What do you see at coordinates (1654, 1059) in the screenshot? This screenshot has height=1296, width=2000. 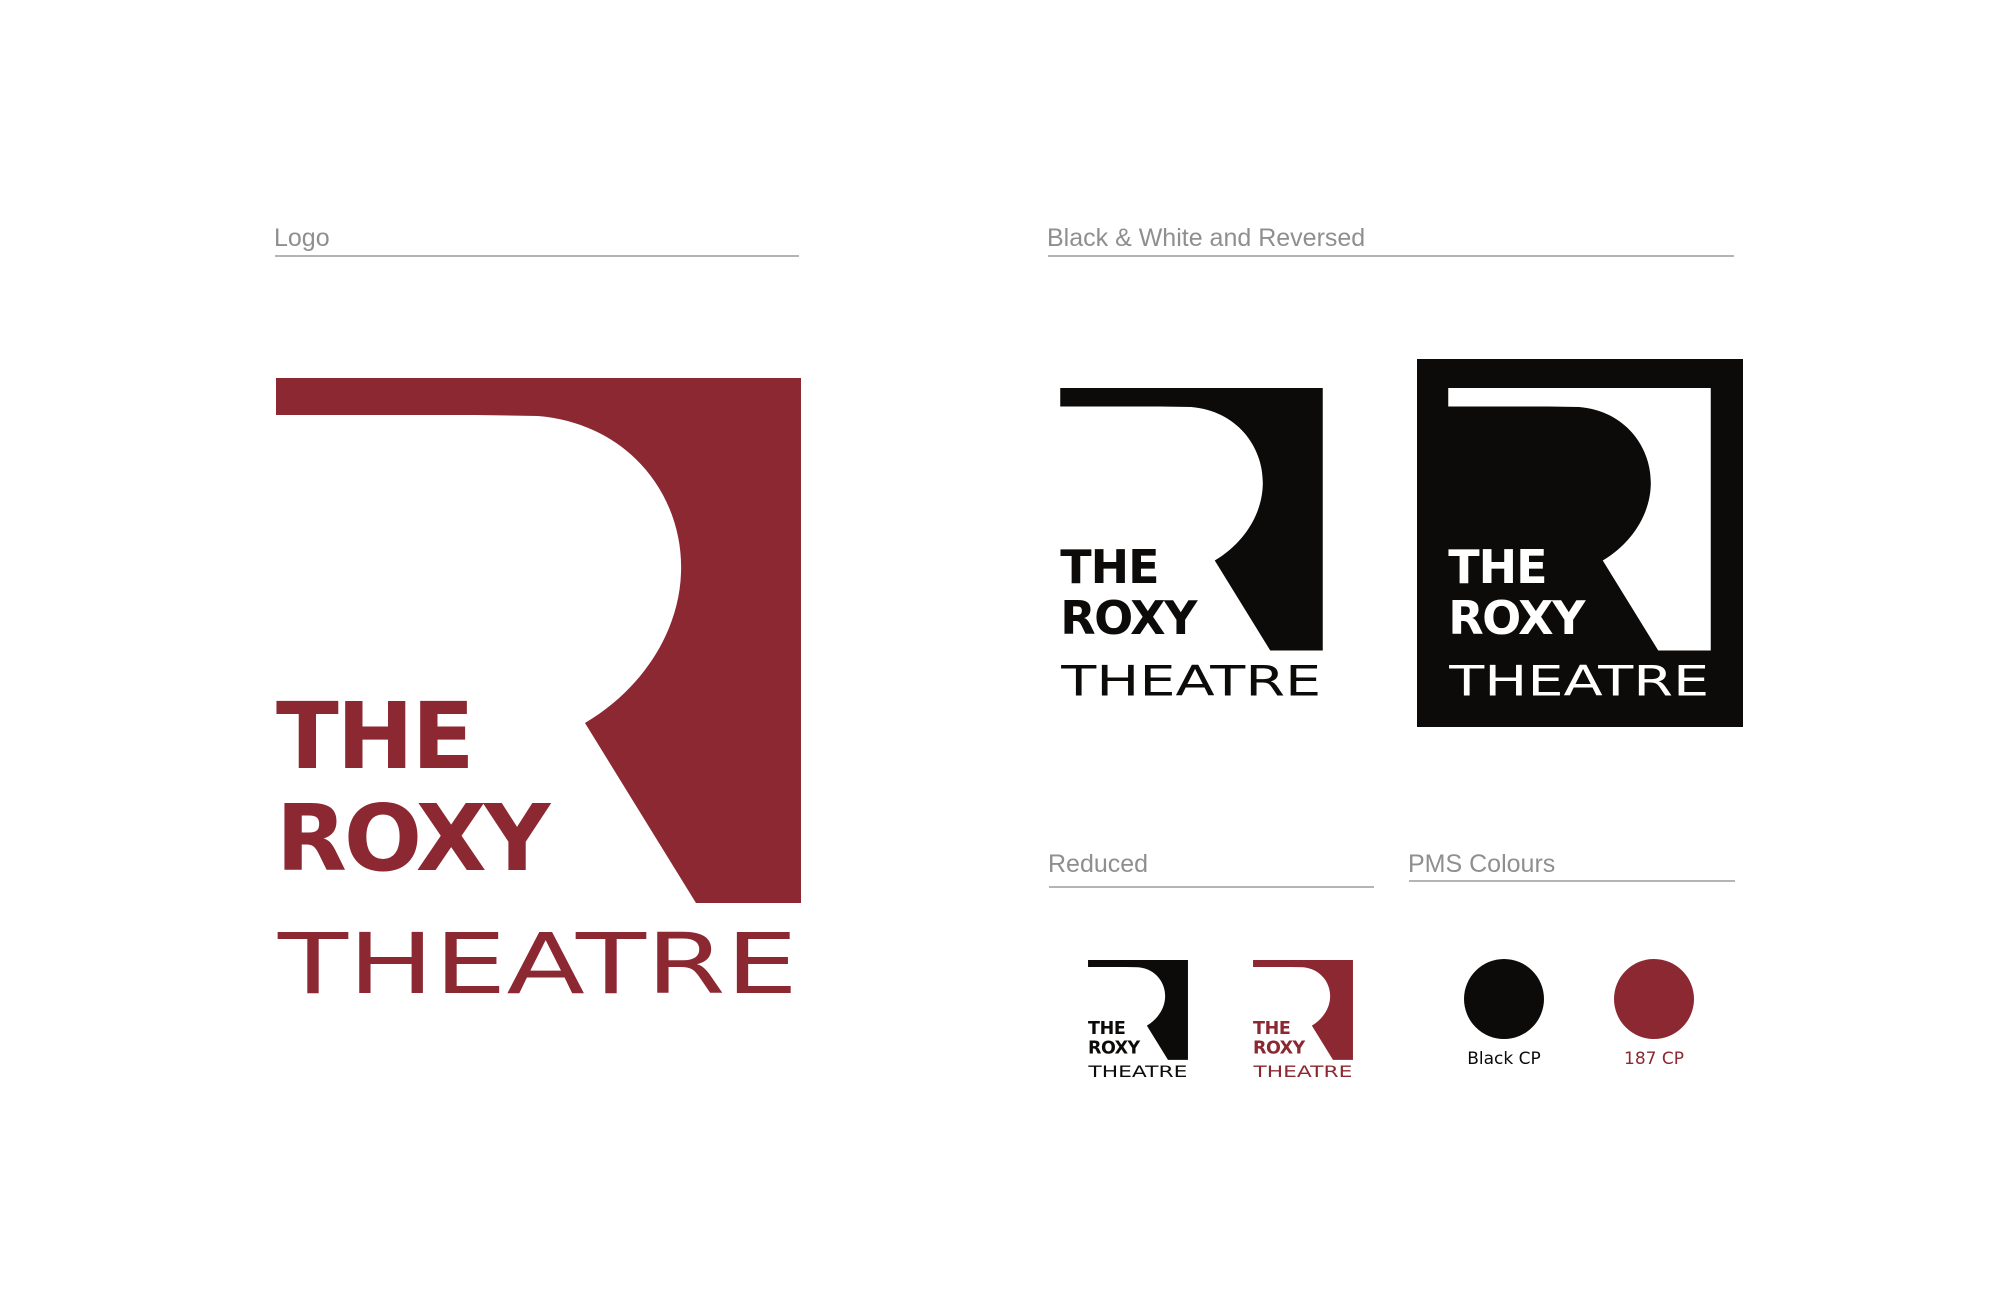 I see `swatch-label-187-cp: 187 CP` at bounding box center [1654, 1059].